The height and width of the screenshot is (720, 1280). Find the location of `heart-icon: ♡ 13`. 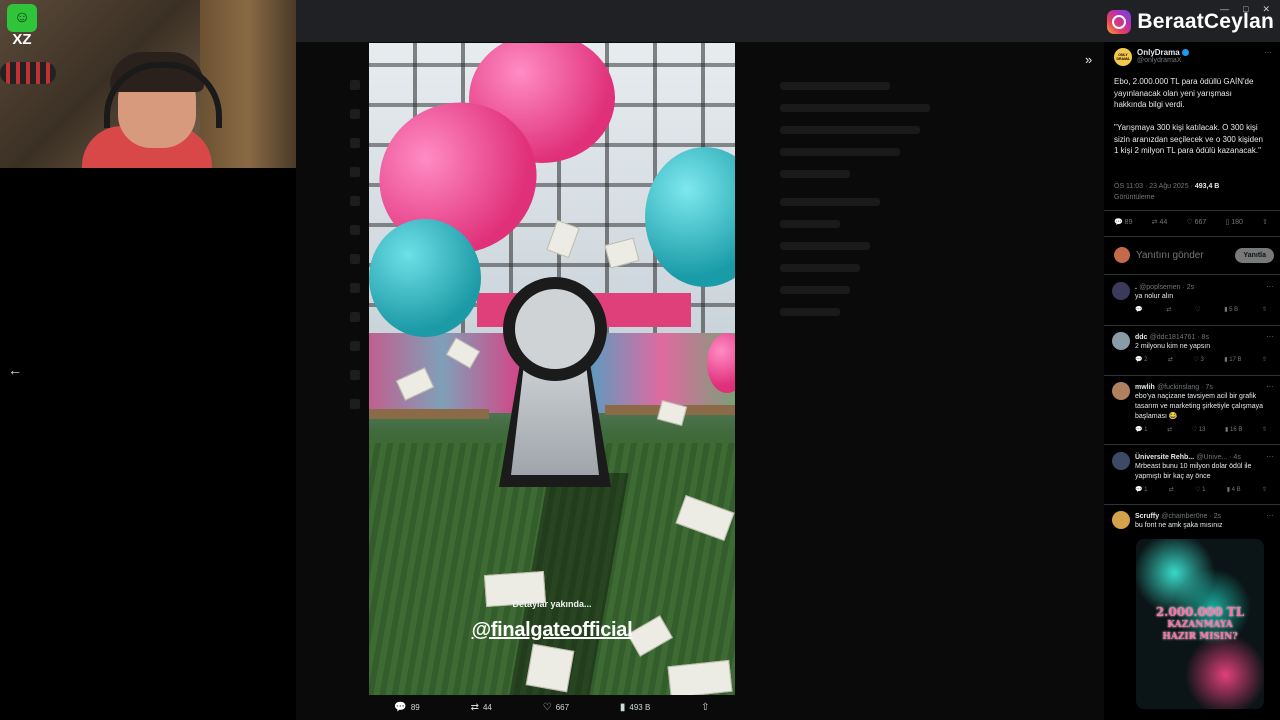

heart-icon: ♡ 13 is located at coordinates (1199, 429).